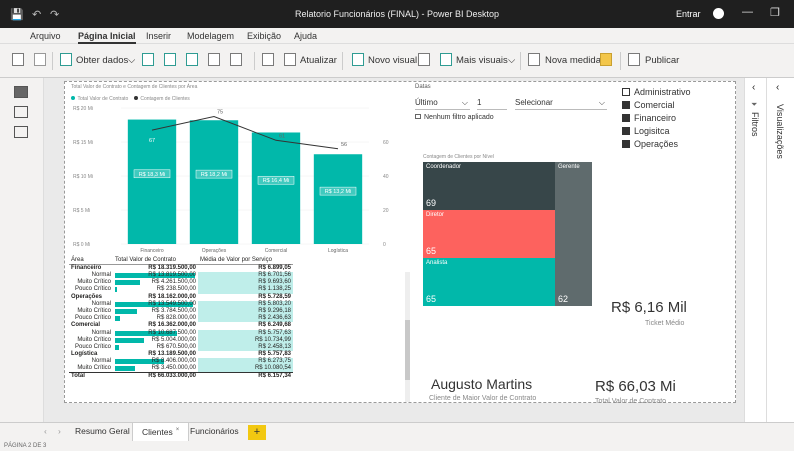 The image size is (794, 451). What do you see at coordinates (91, 261) in the screenshot?
I see `matrix-header-area: Área` at bounding box center [91, 261].